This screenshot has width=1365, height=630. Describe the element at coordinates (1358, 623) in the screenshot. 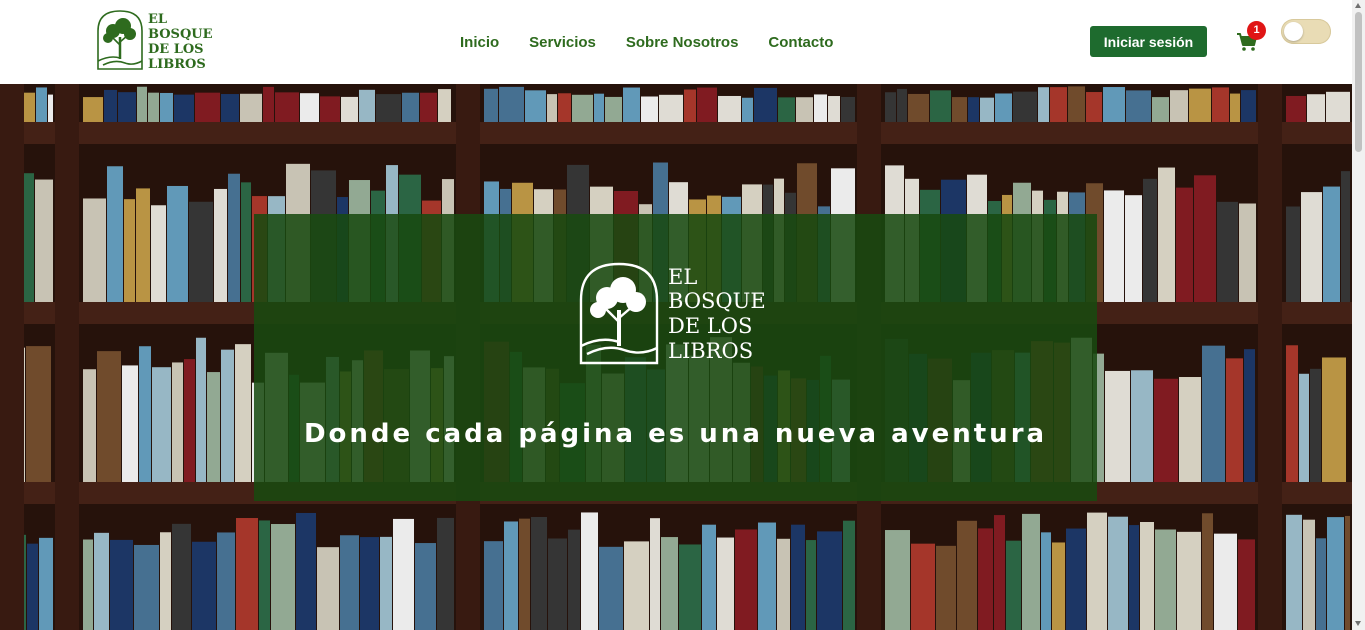

I see `scroll-down-arrow-icon` at that location.